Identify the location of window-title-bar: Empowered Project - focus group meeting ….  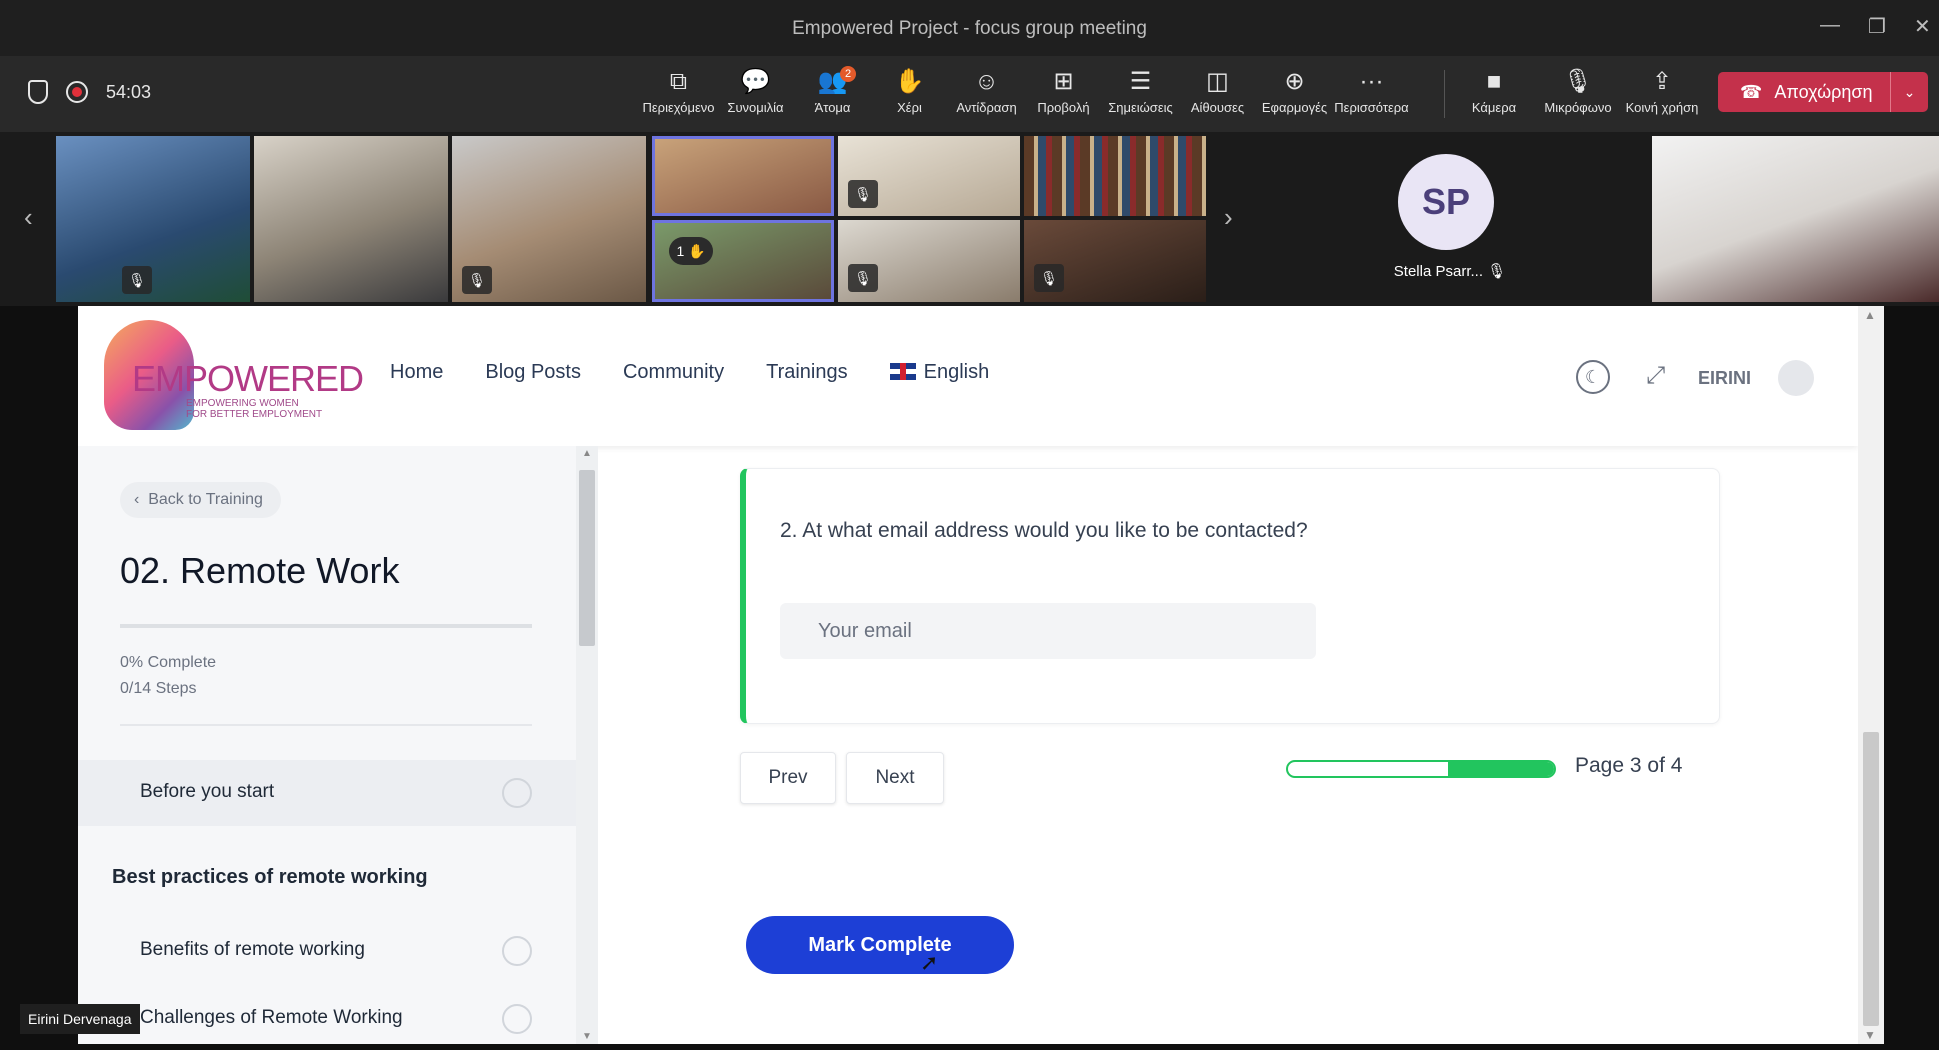
(969, 28).